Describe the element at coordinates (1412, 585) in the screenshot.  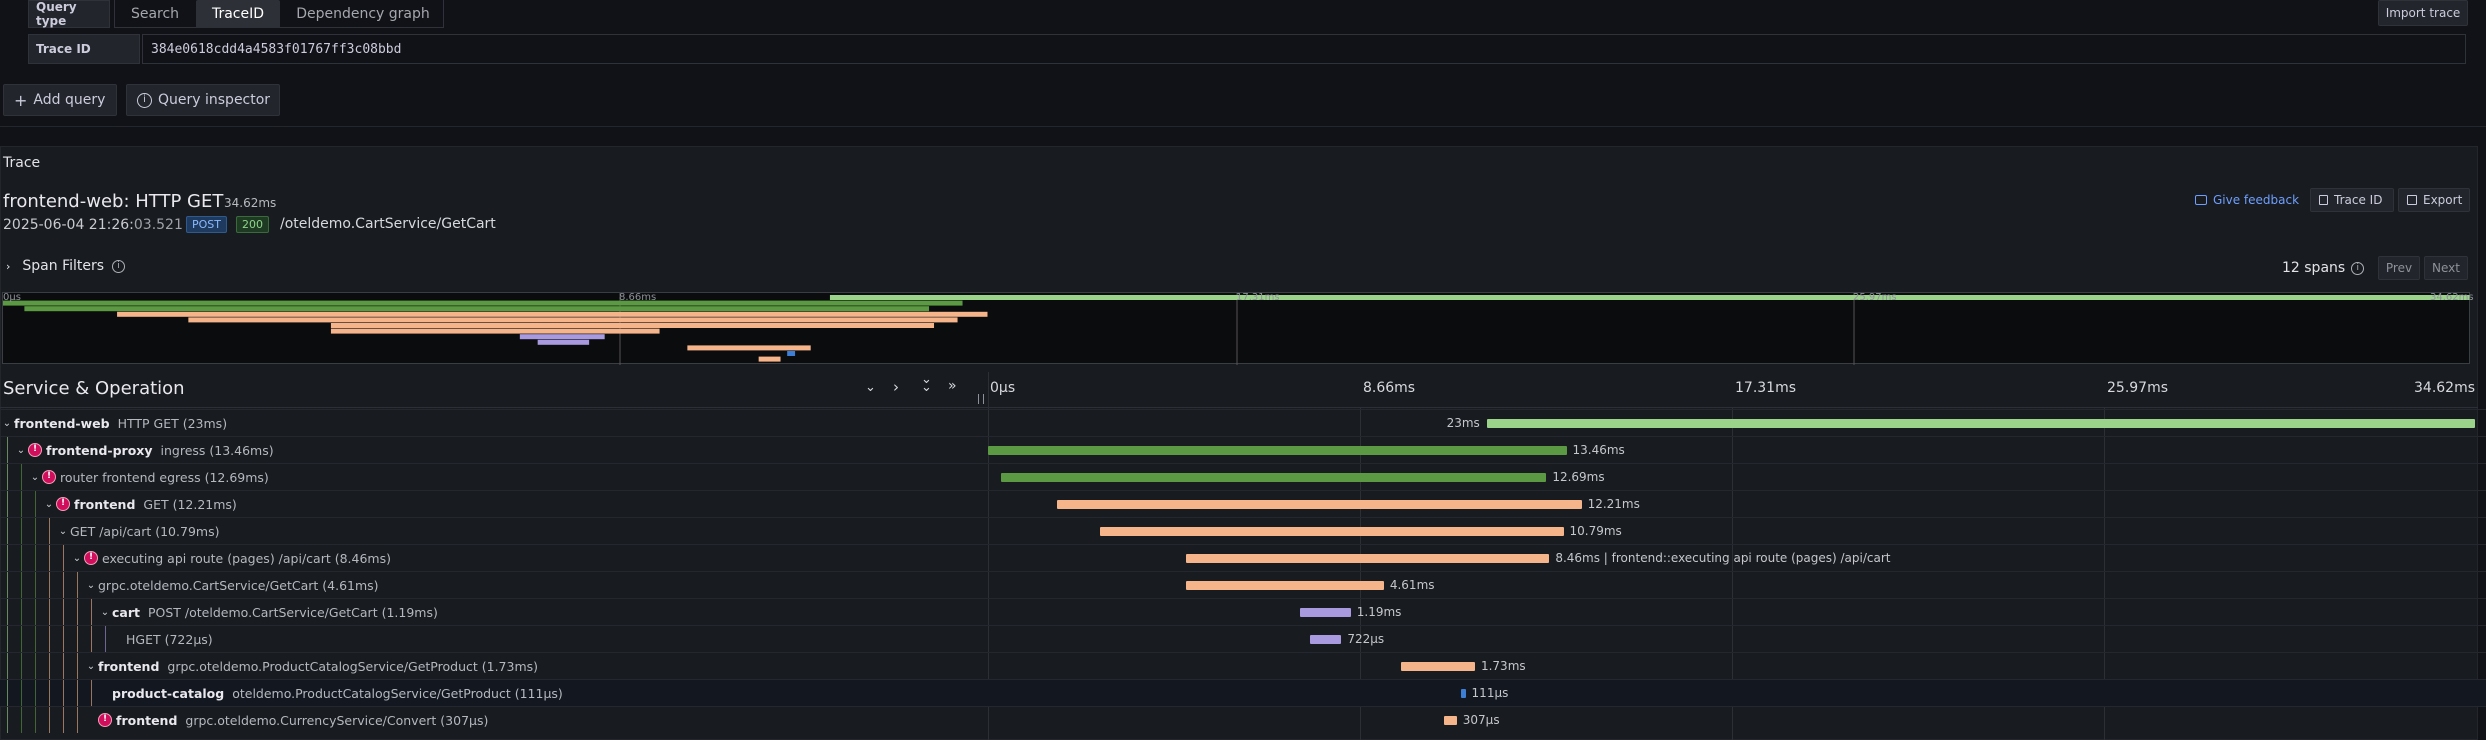
I see `span-duration-label: 4.61ms` at that location.